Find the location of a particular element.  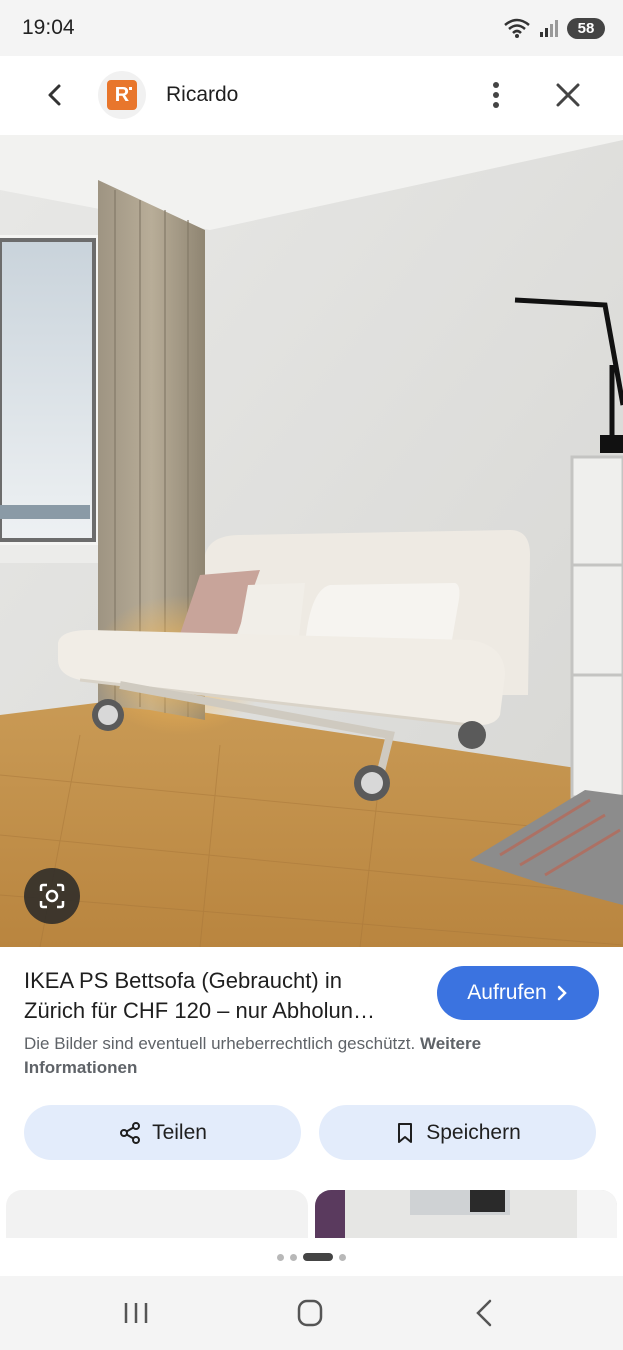

back-button is located at coordinates (55, 95).